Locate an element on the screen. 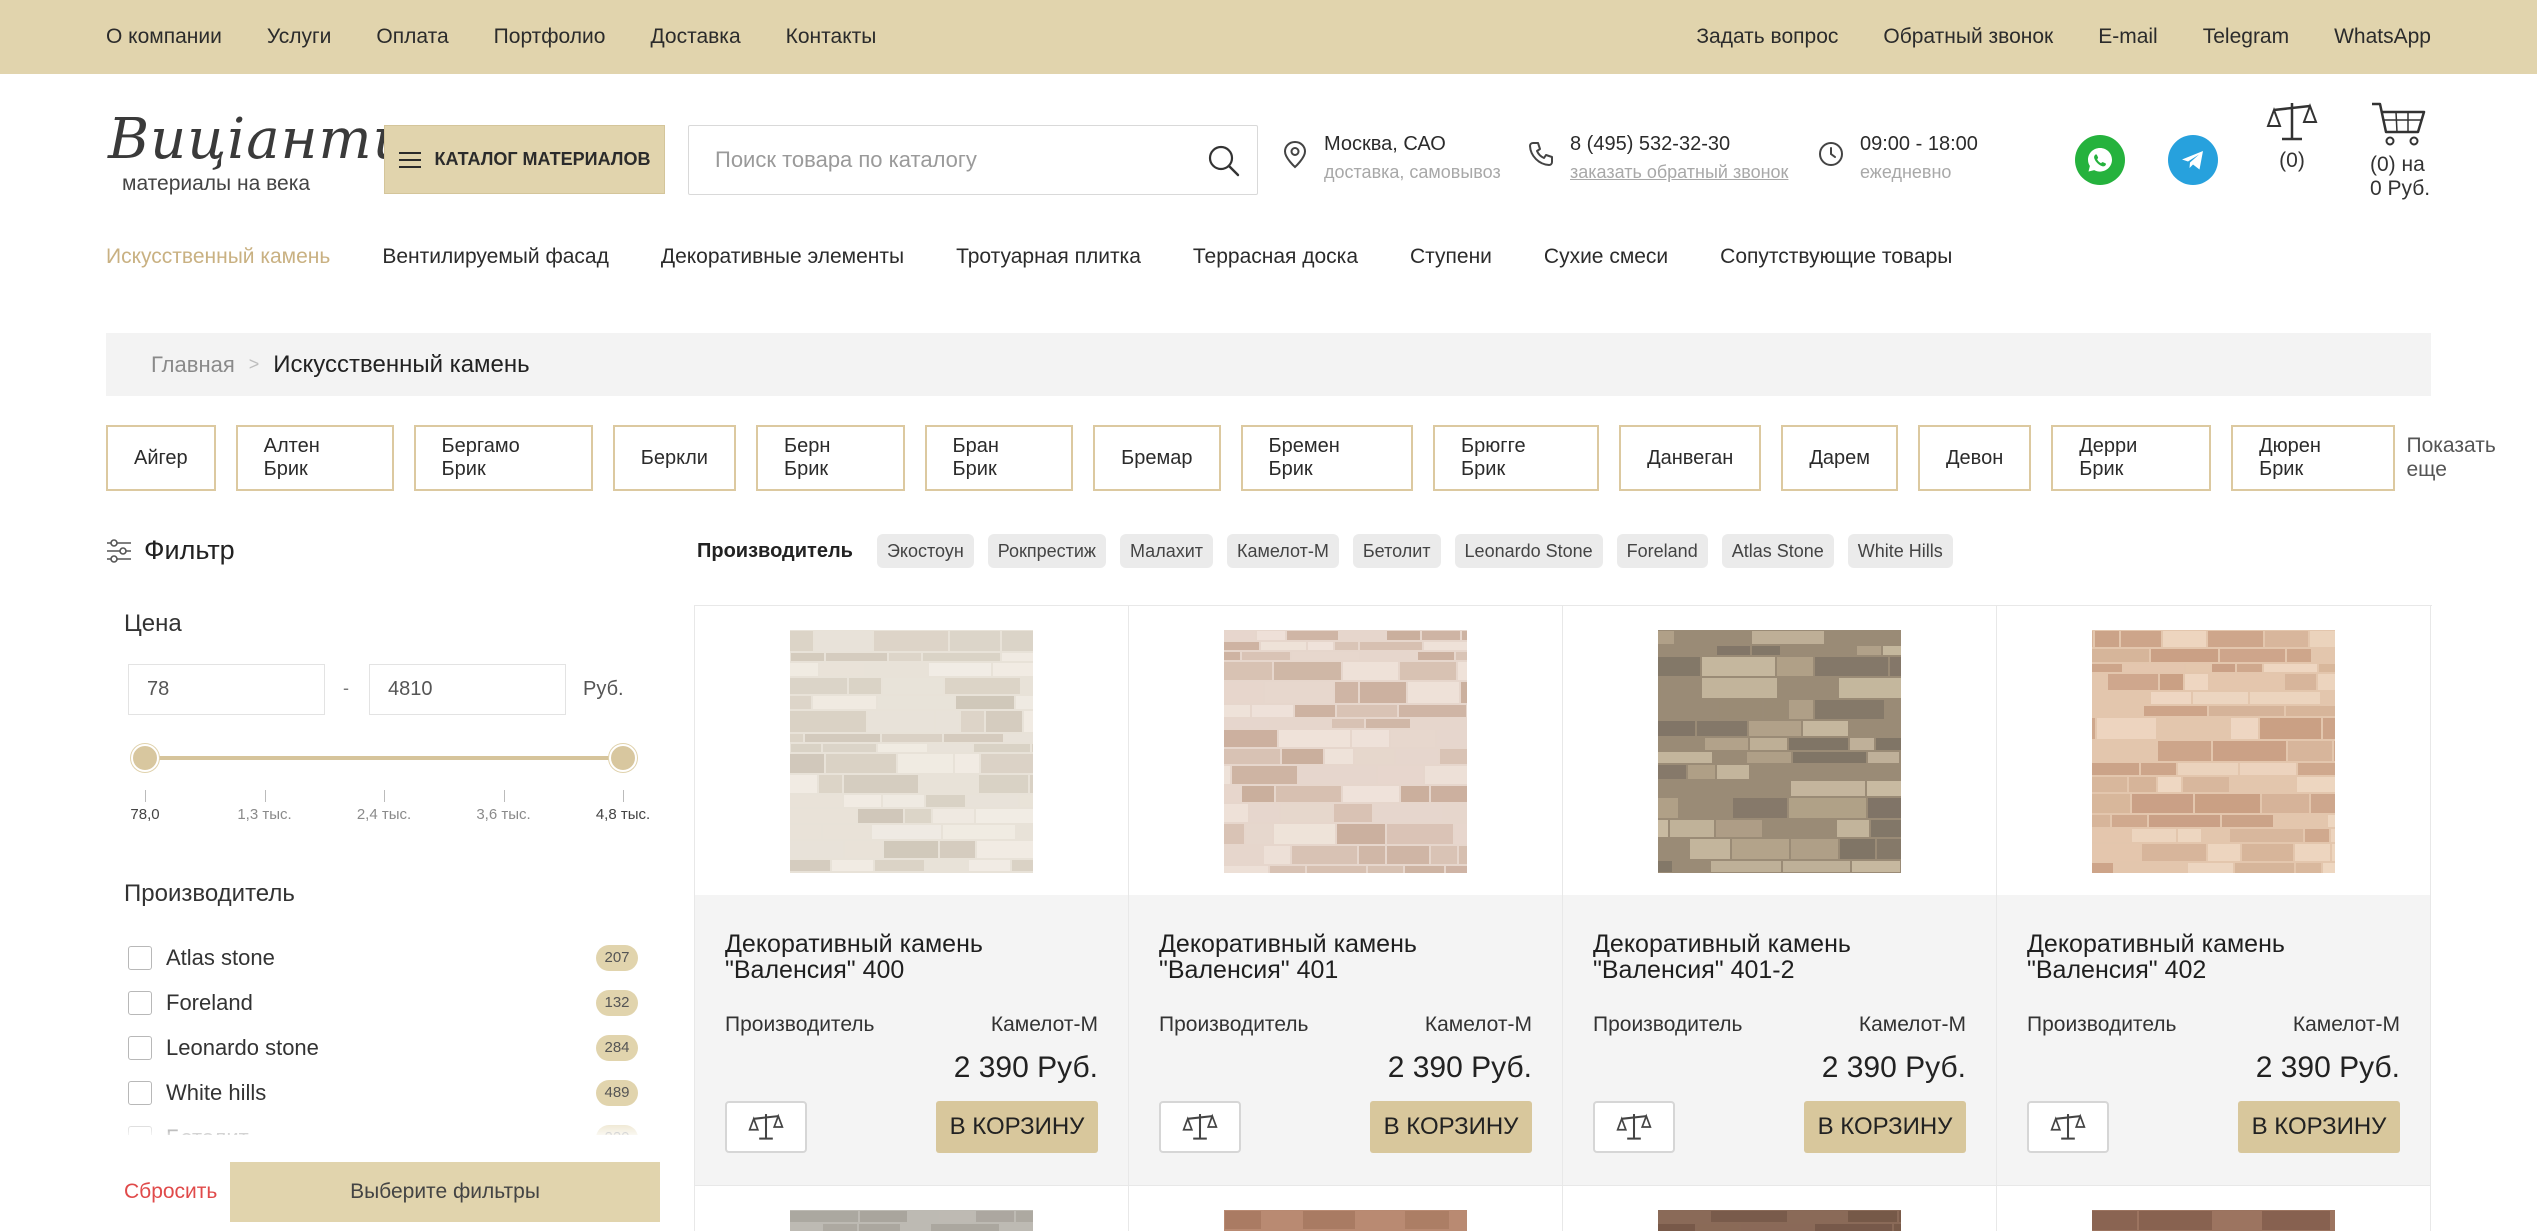 Image resolution: width=2537 pixels, height=1231 pixels. collection-chip: Алтен Брик is located at coordinates (314, 458).